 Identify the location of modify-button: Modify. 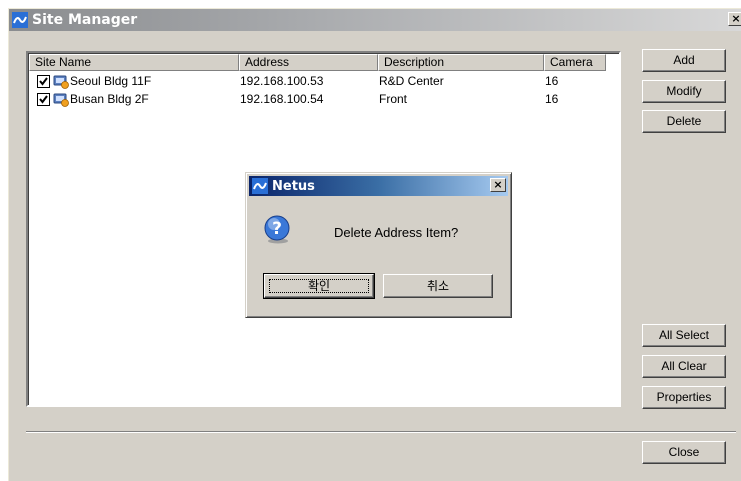
(684, 91).